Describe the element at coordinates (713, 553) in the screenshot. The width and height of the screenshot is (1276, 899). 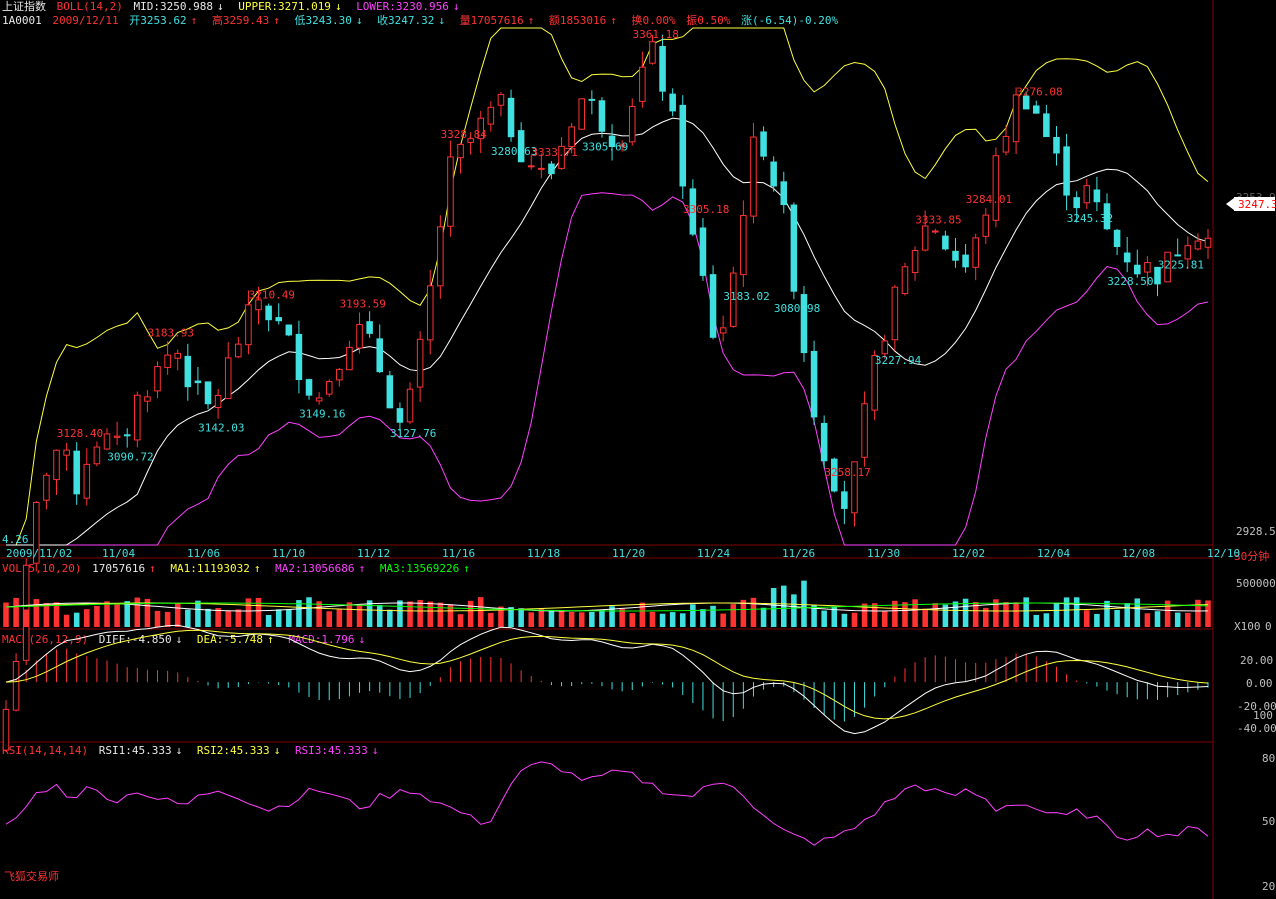
I see `x-date-label: 11/24` at that location.